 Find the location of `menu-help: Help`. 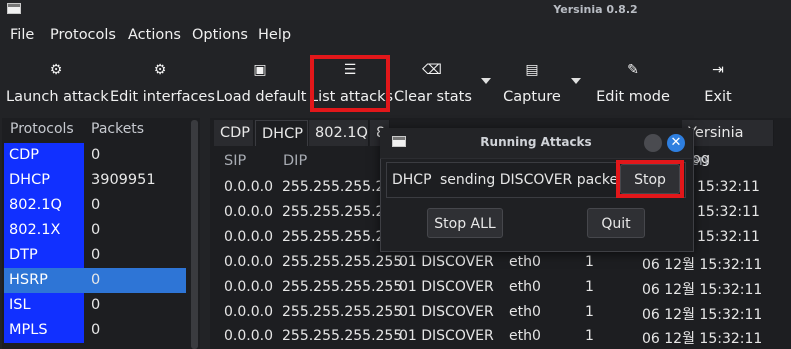

menu-help: Help is located at coordinates (274, 35).